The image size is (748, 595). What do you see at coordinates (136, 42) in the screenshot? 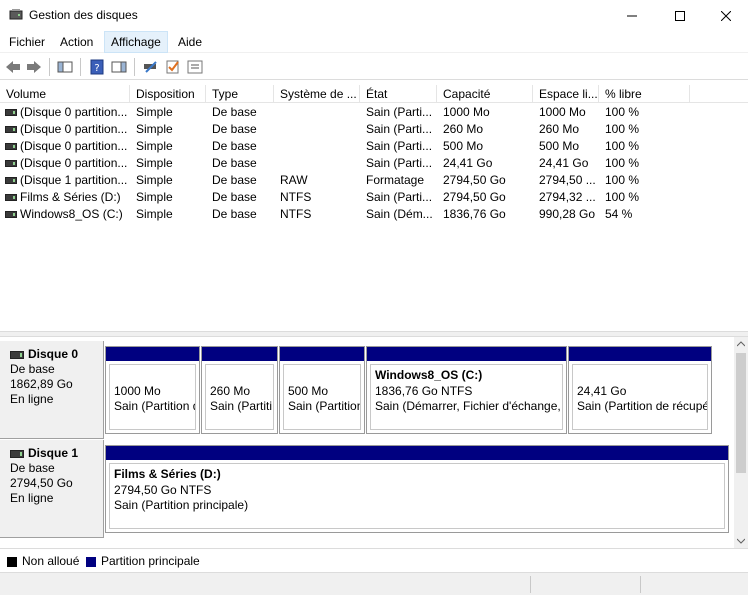
I see `menu-affichage: Affichage` at bounding box center [136, 42].